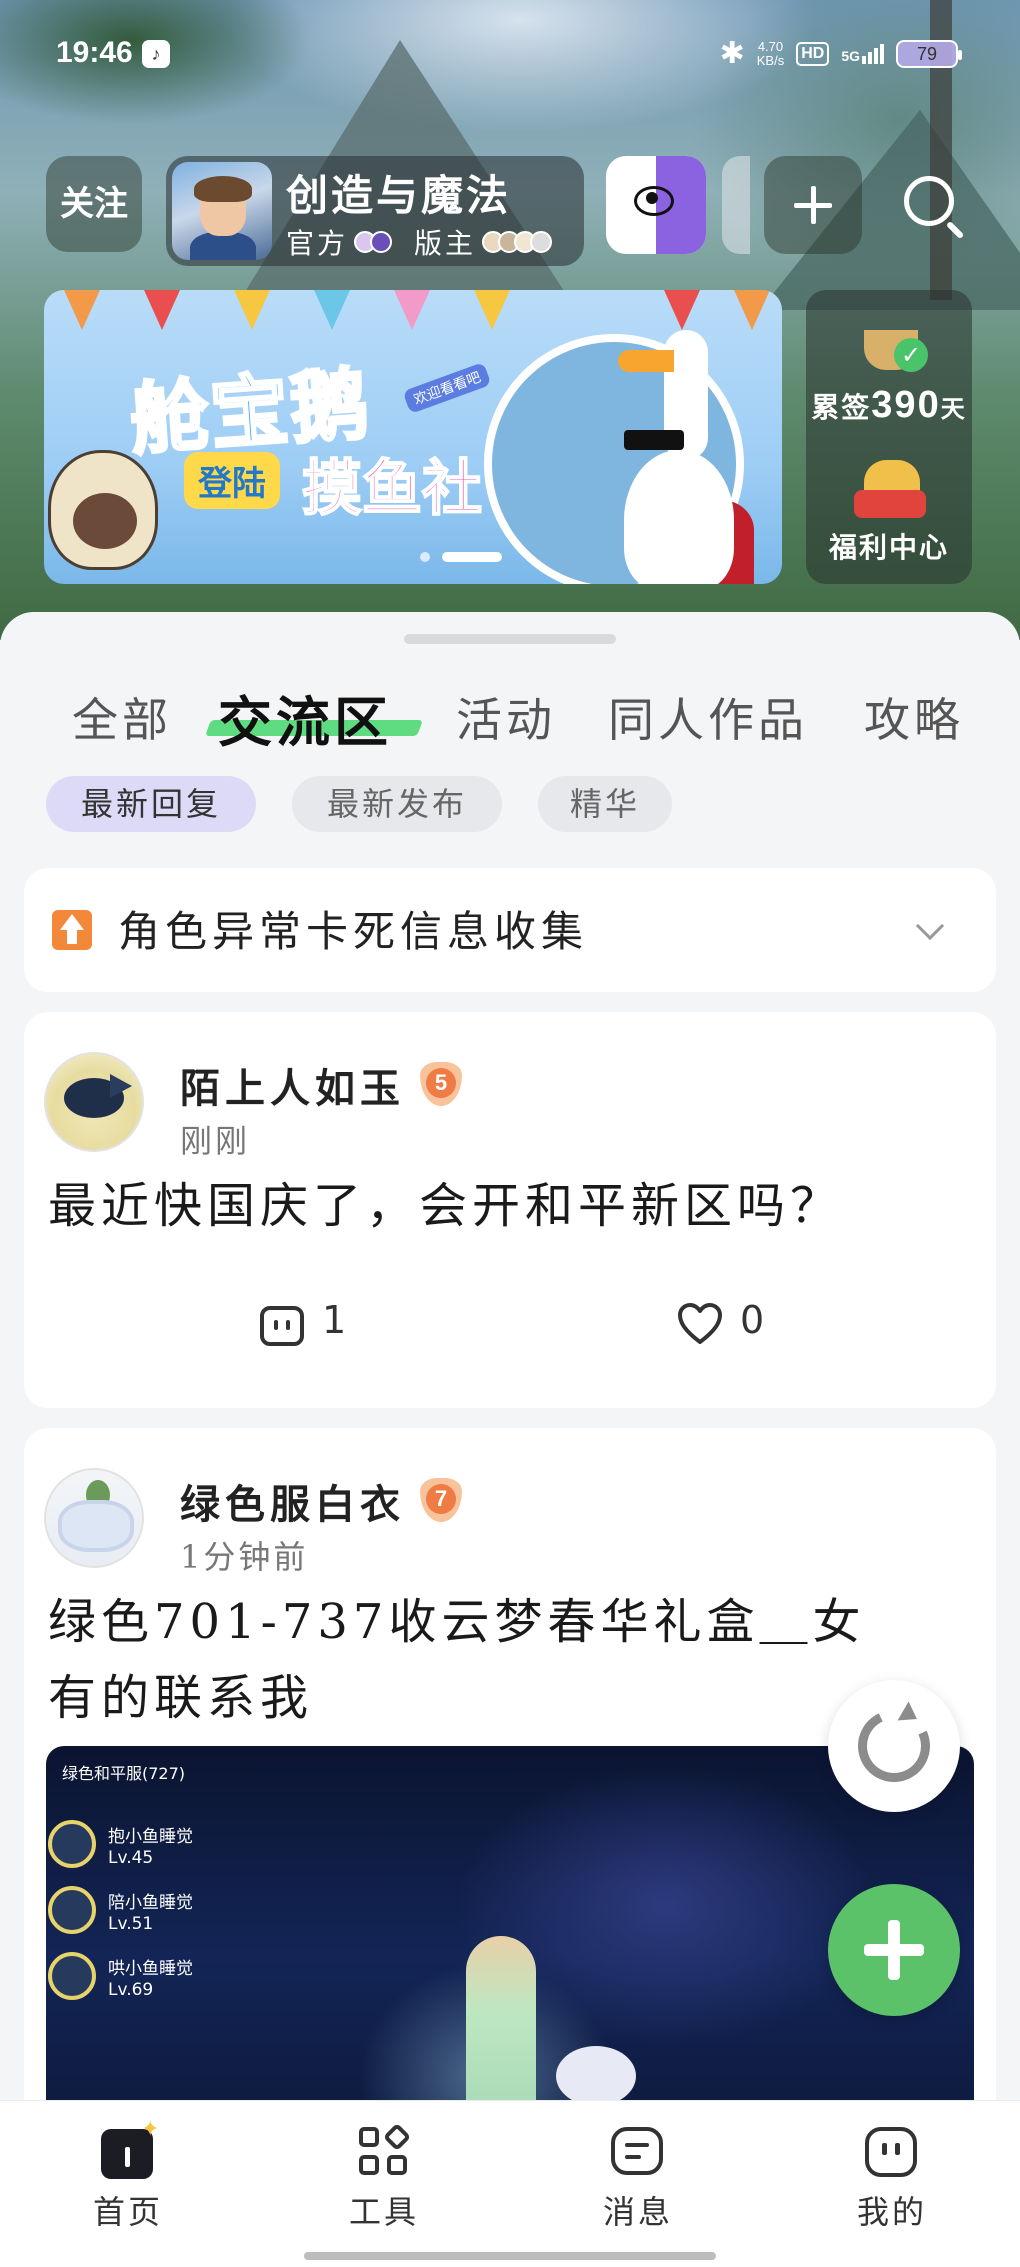  Describe the element at coordinates (478, 1660) in the screenshot. I see `post-text: 绿色701-737收云梦春华礼盒＿女 有的联系我` at that location.